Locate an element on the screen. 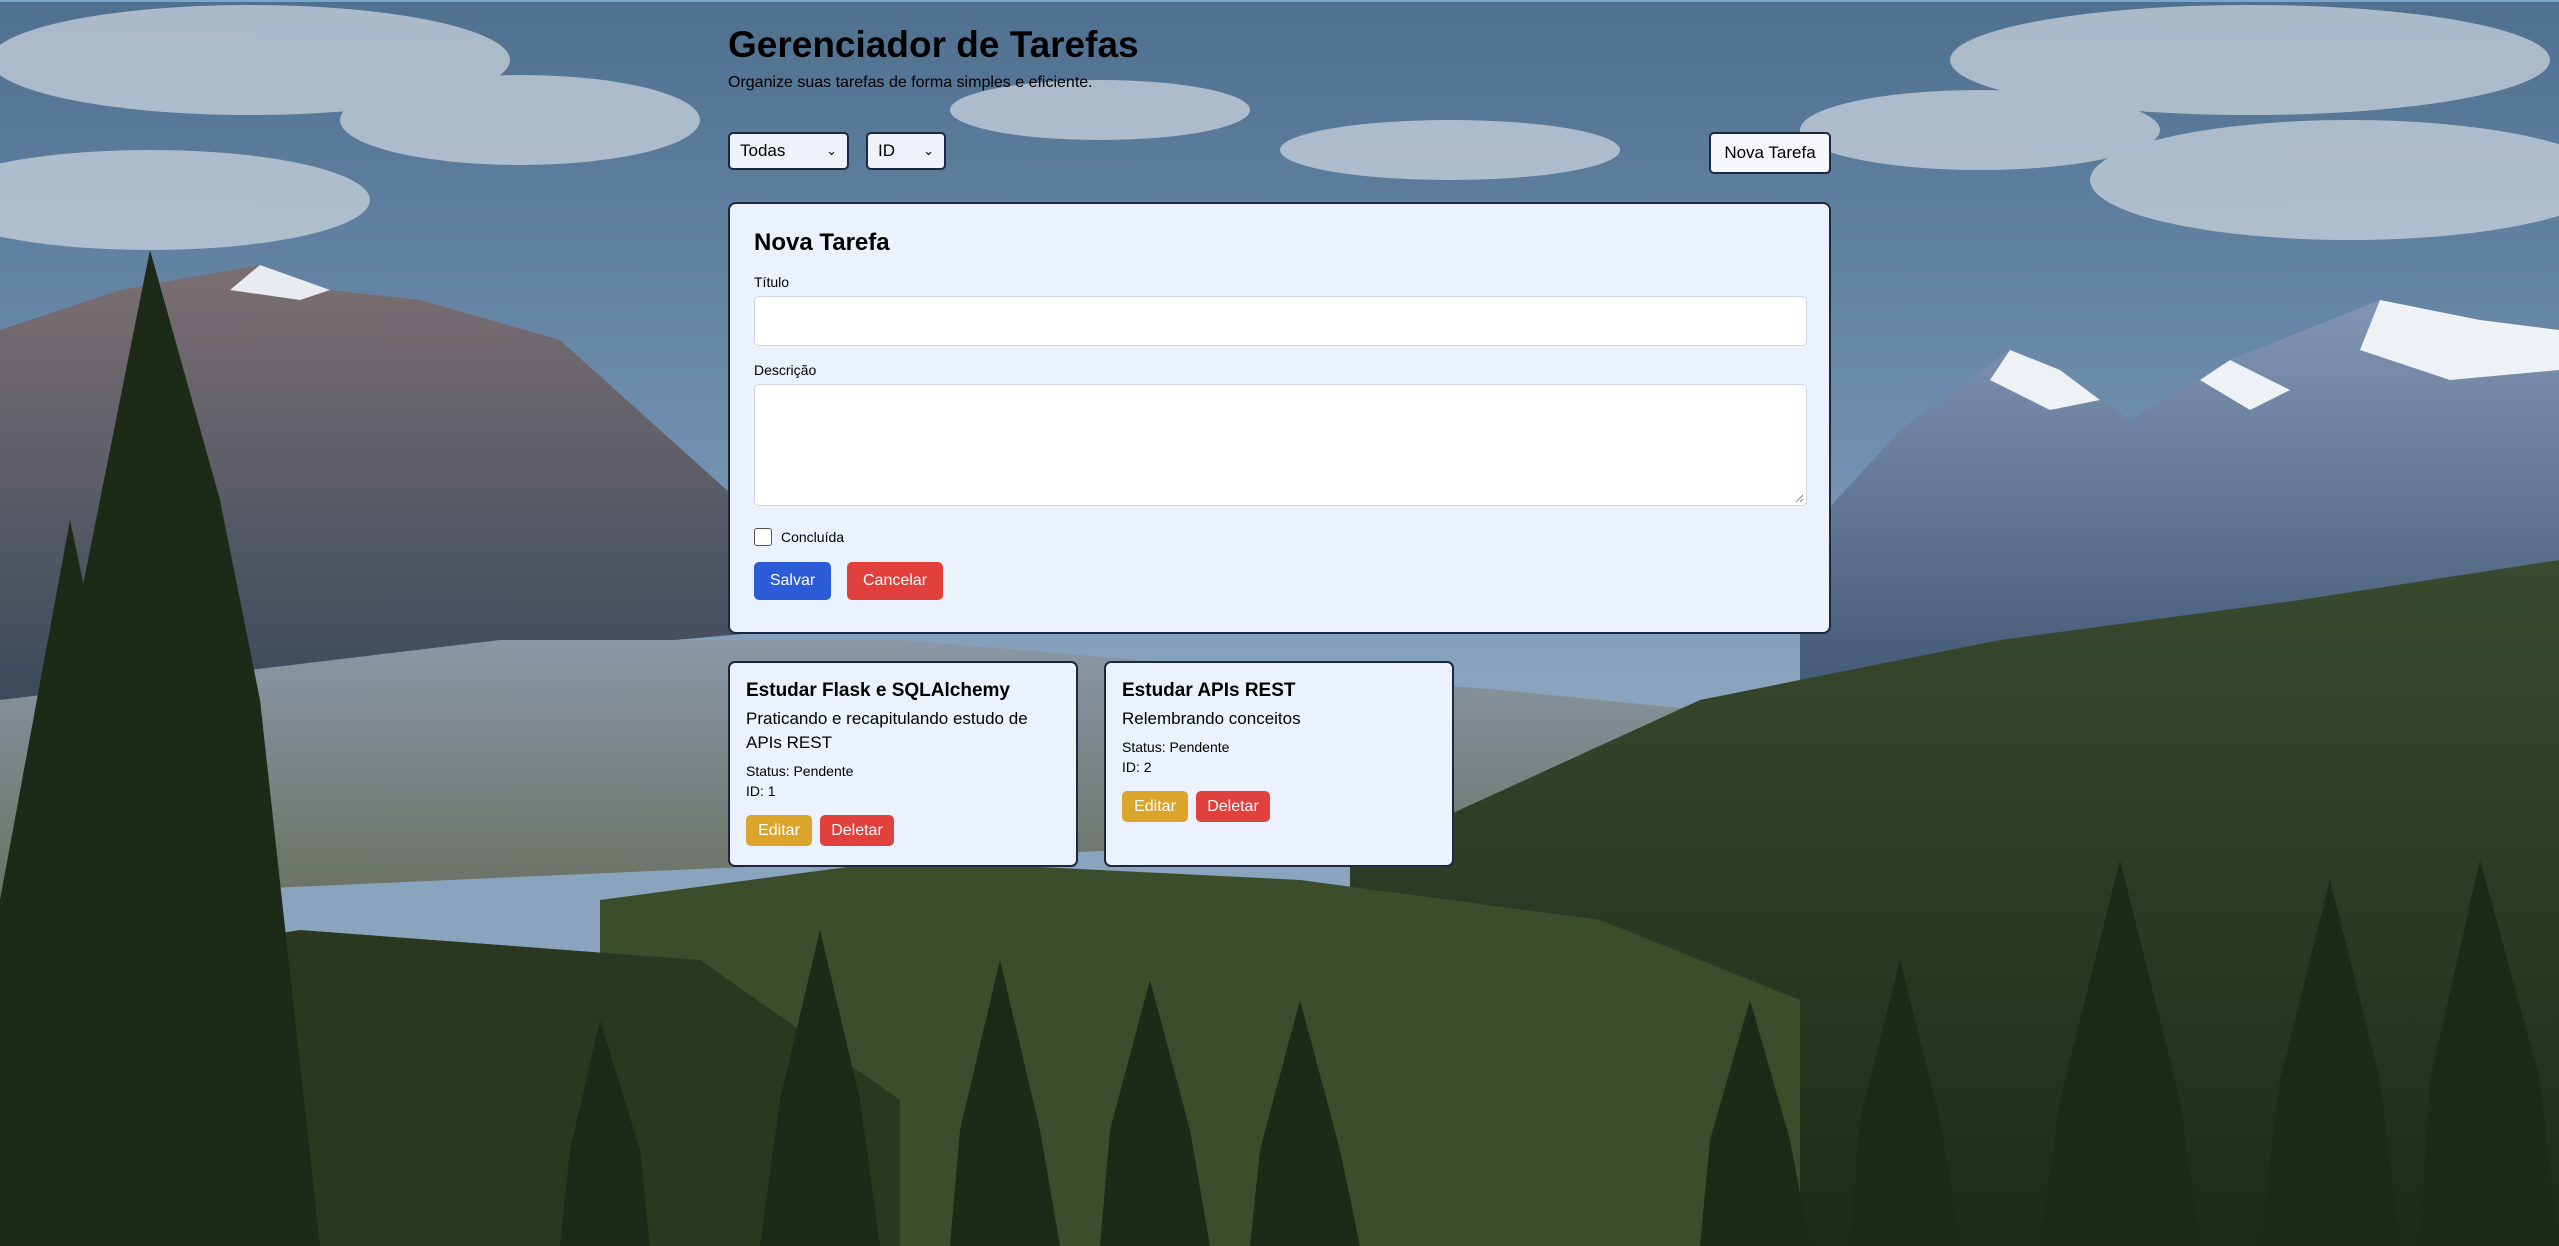 The image size is (2559, 1246). status-filter-value: Todas is located at coordinates (763, 150).